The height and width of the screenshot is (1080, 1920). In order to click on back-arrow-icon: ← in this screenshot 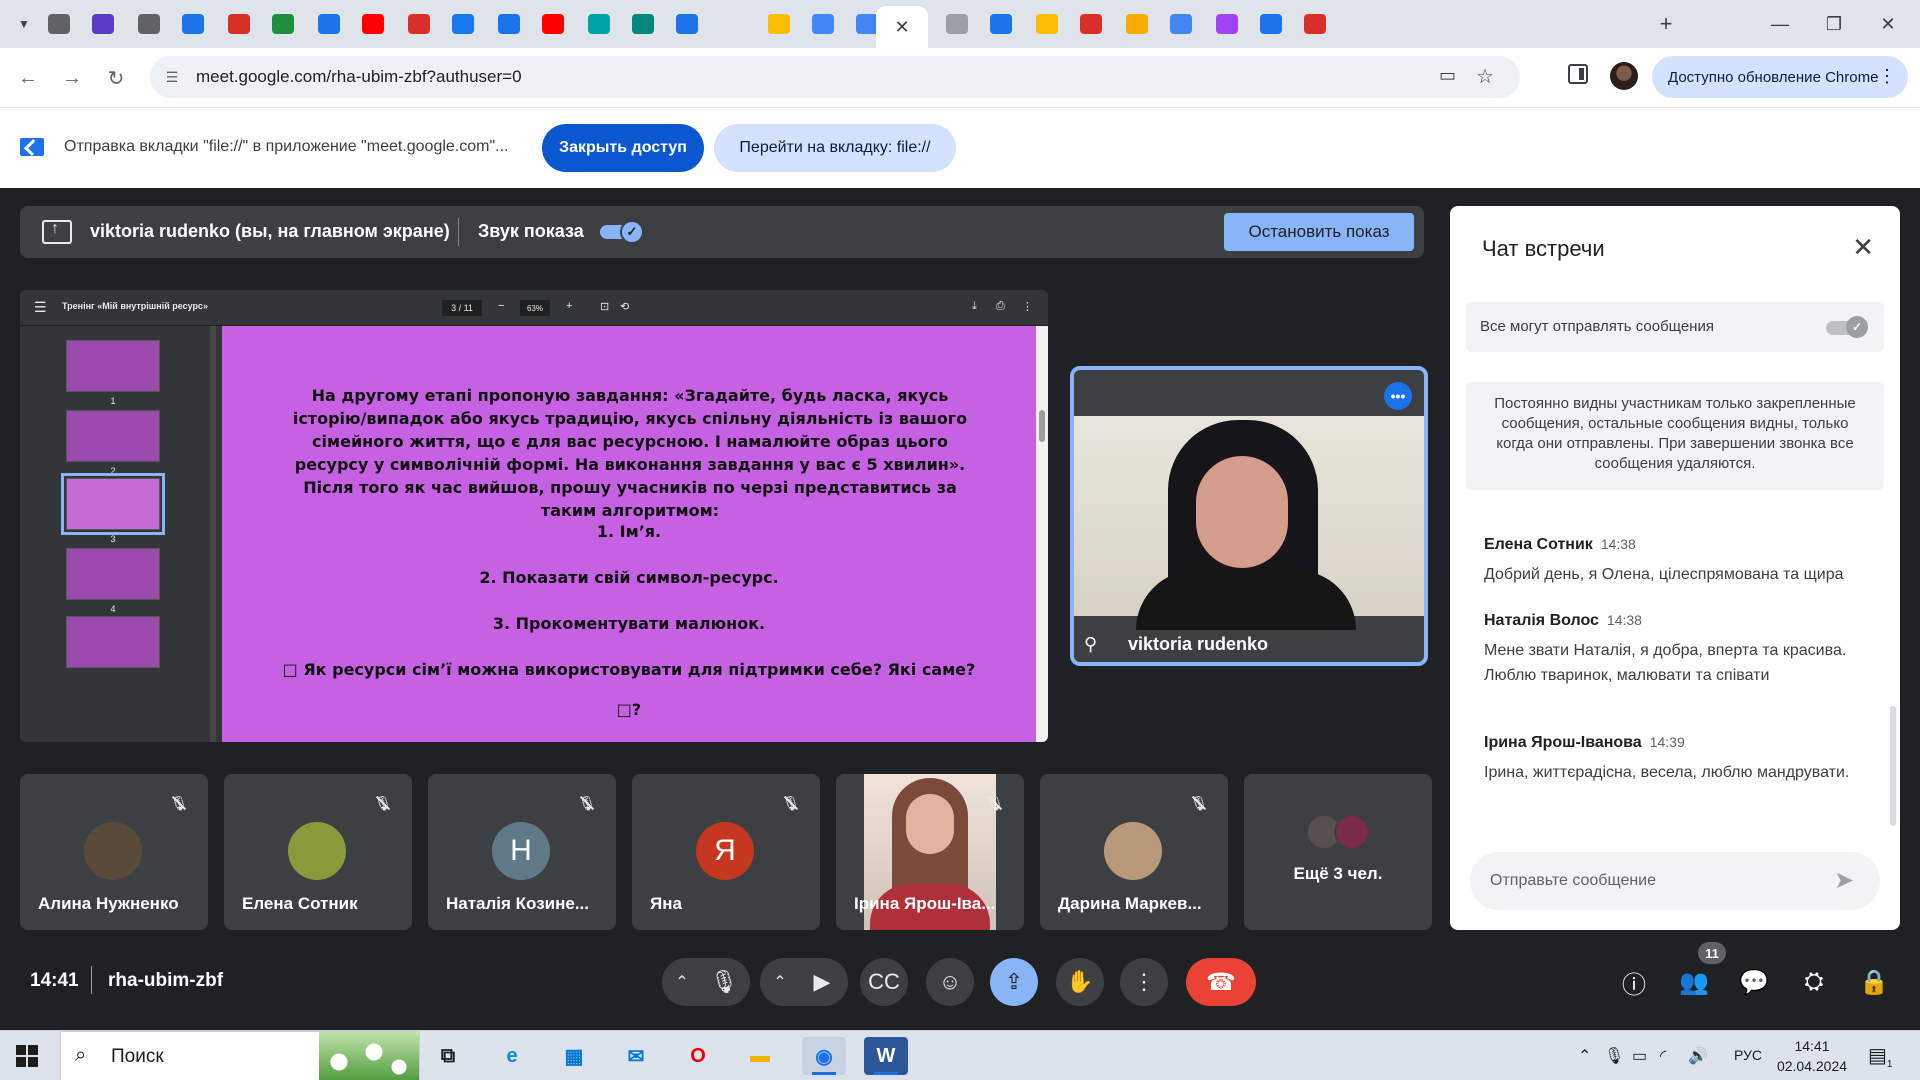, I will do `click(28, 78)`.